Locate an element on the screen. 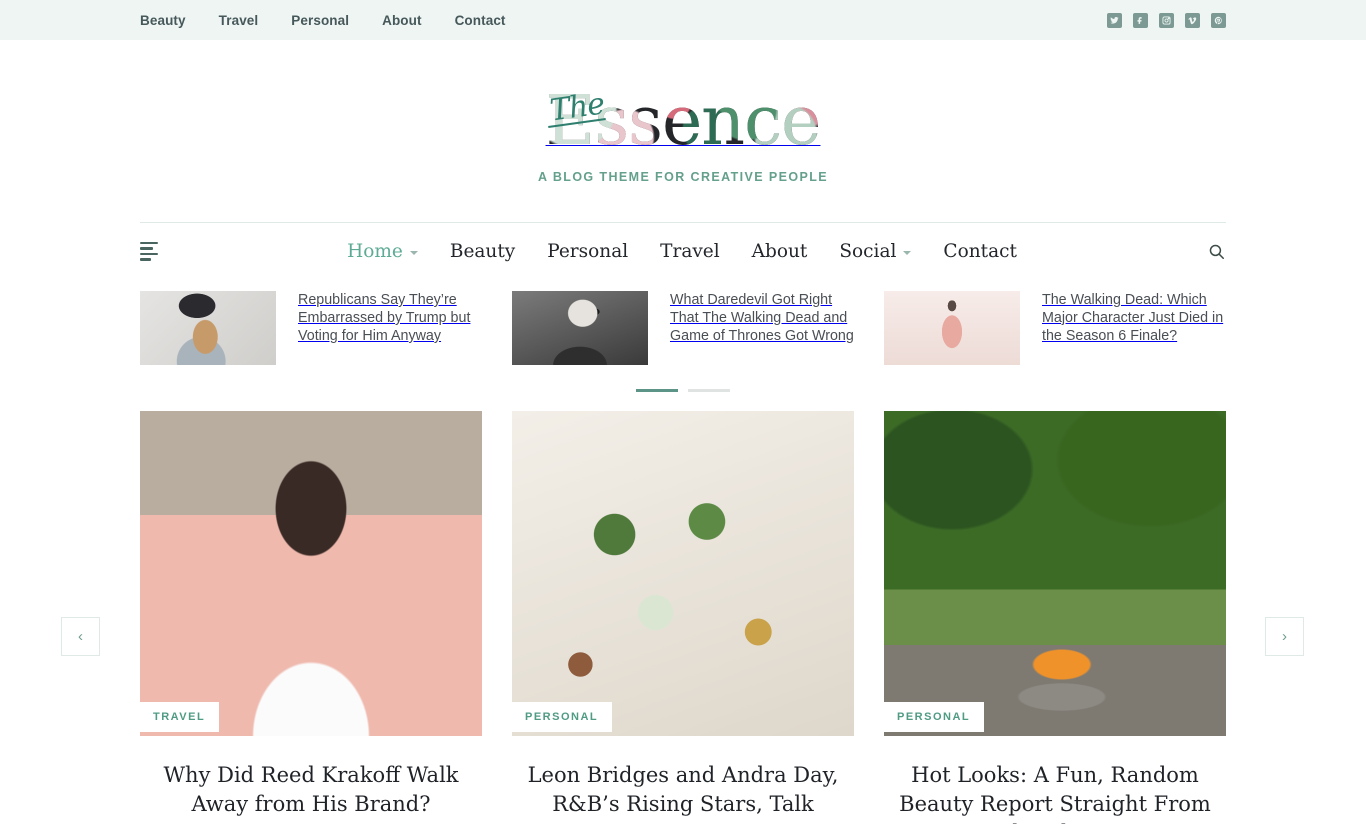  topbar-link-about: About is located at coordinates (401, 20).